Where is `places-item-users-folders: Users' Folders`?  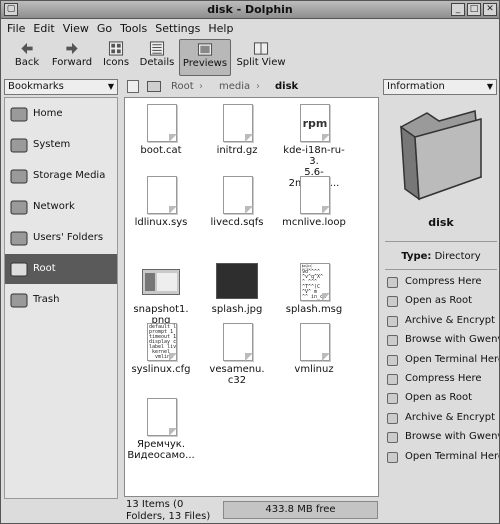 places-item-users-folders: Users' Folders is located at coordinates (61, 238).